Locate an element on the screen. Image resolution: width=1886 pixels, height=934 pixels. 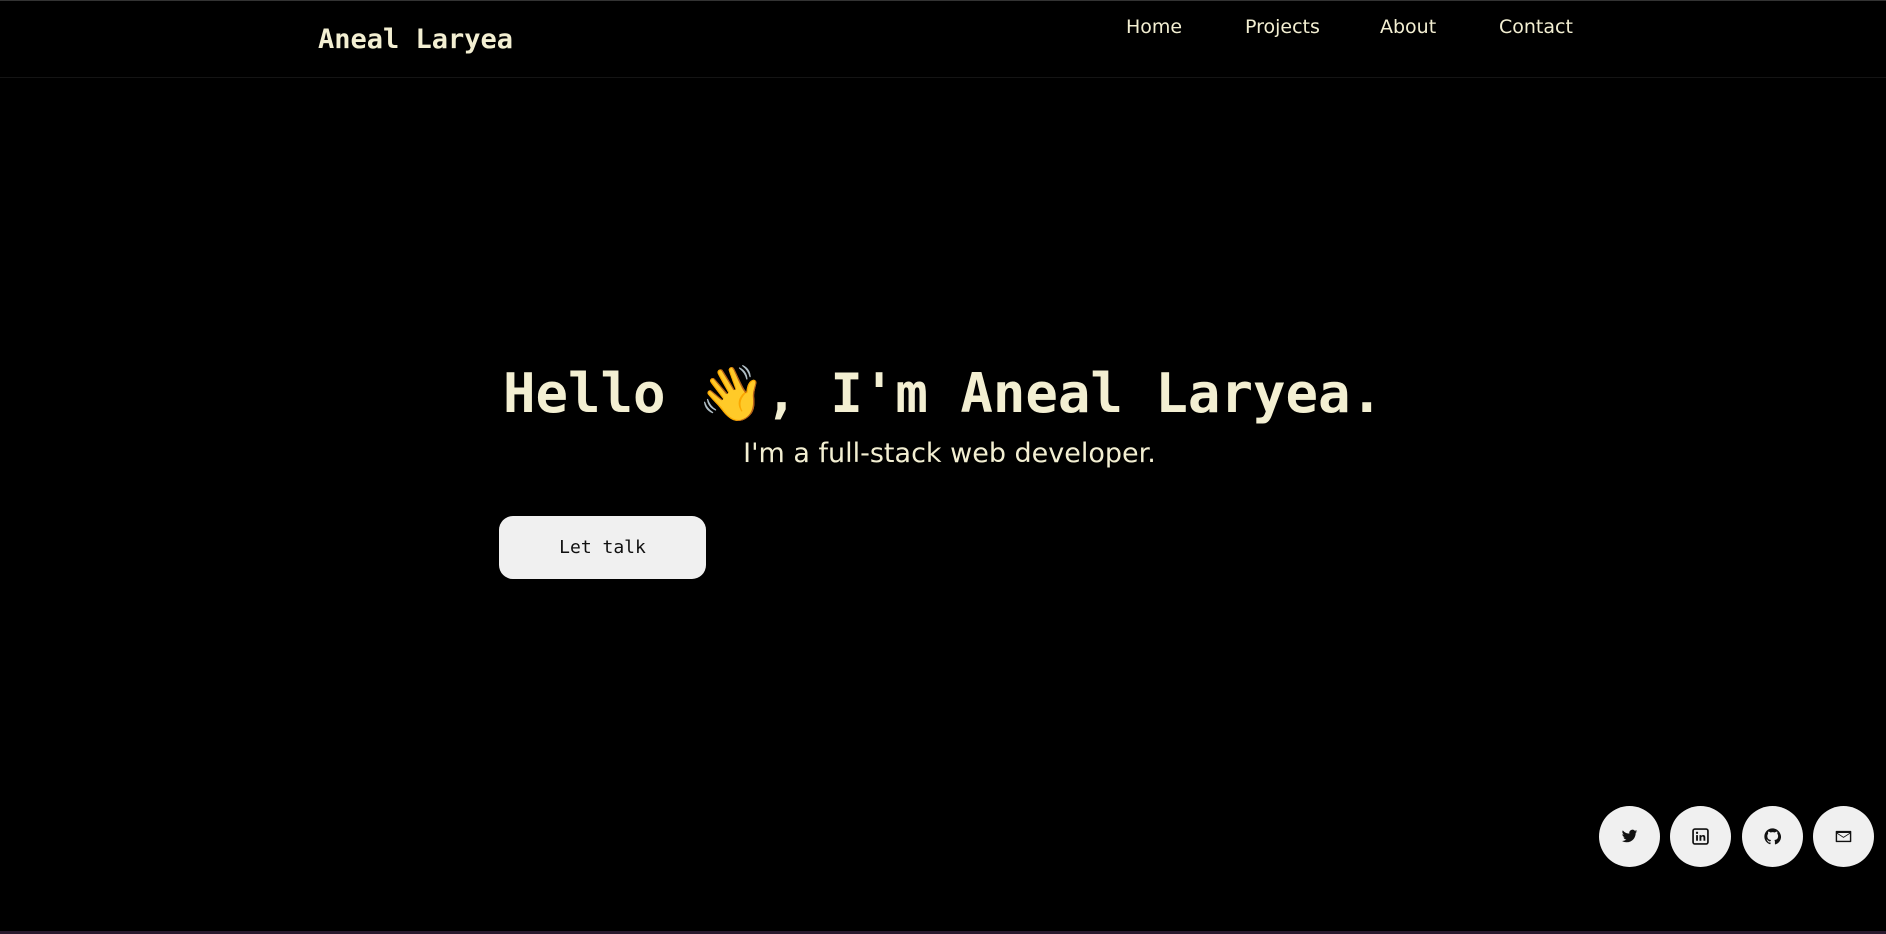
hero-title: Hello 👋, I'm Aneal Laryea. is located at coordinates (943, 394).